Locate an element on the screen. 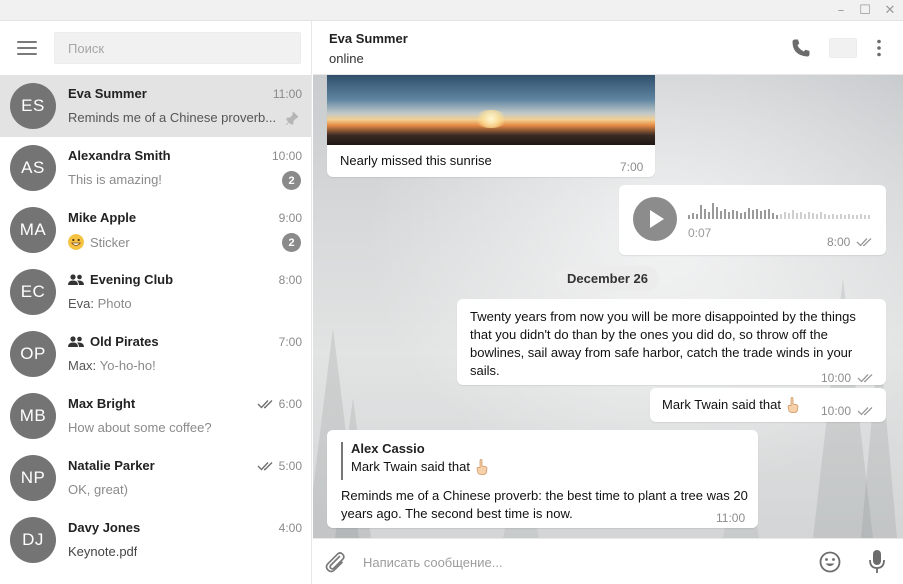  chat-time: 10:00 is located at coordinates (286, 156).